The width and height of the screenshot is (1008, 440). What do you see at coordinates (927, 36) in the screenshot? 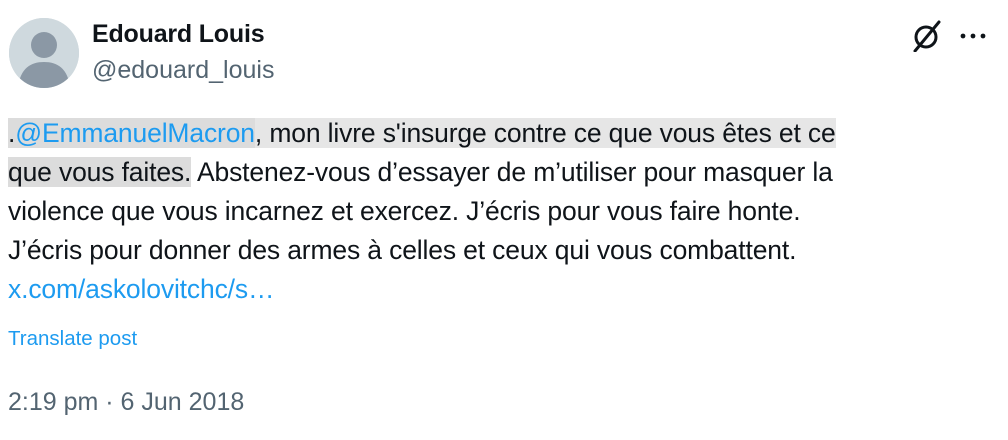
I see `x-grok-logo-icon` at bounding box center [927, 36].